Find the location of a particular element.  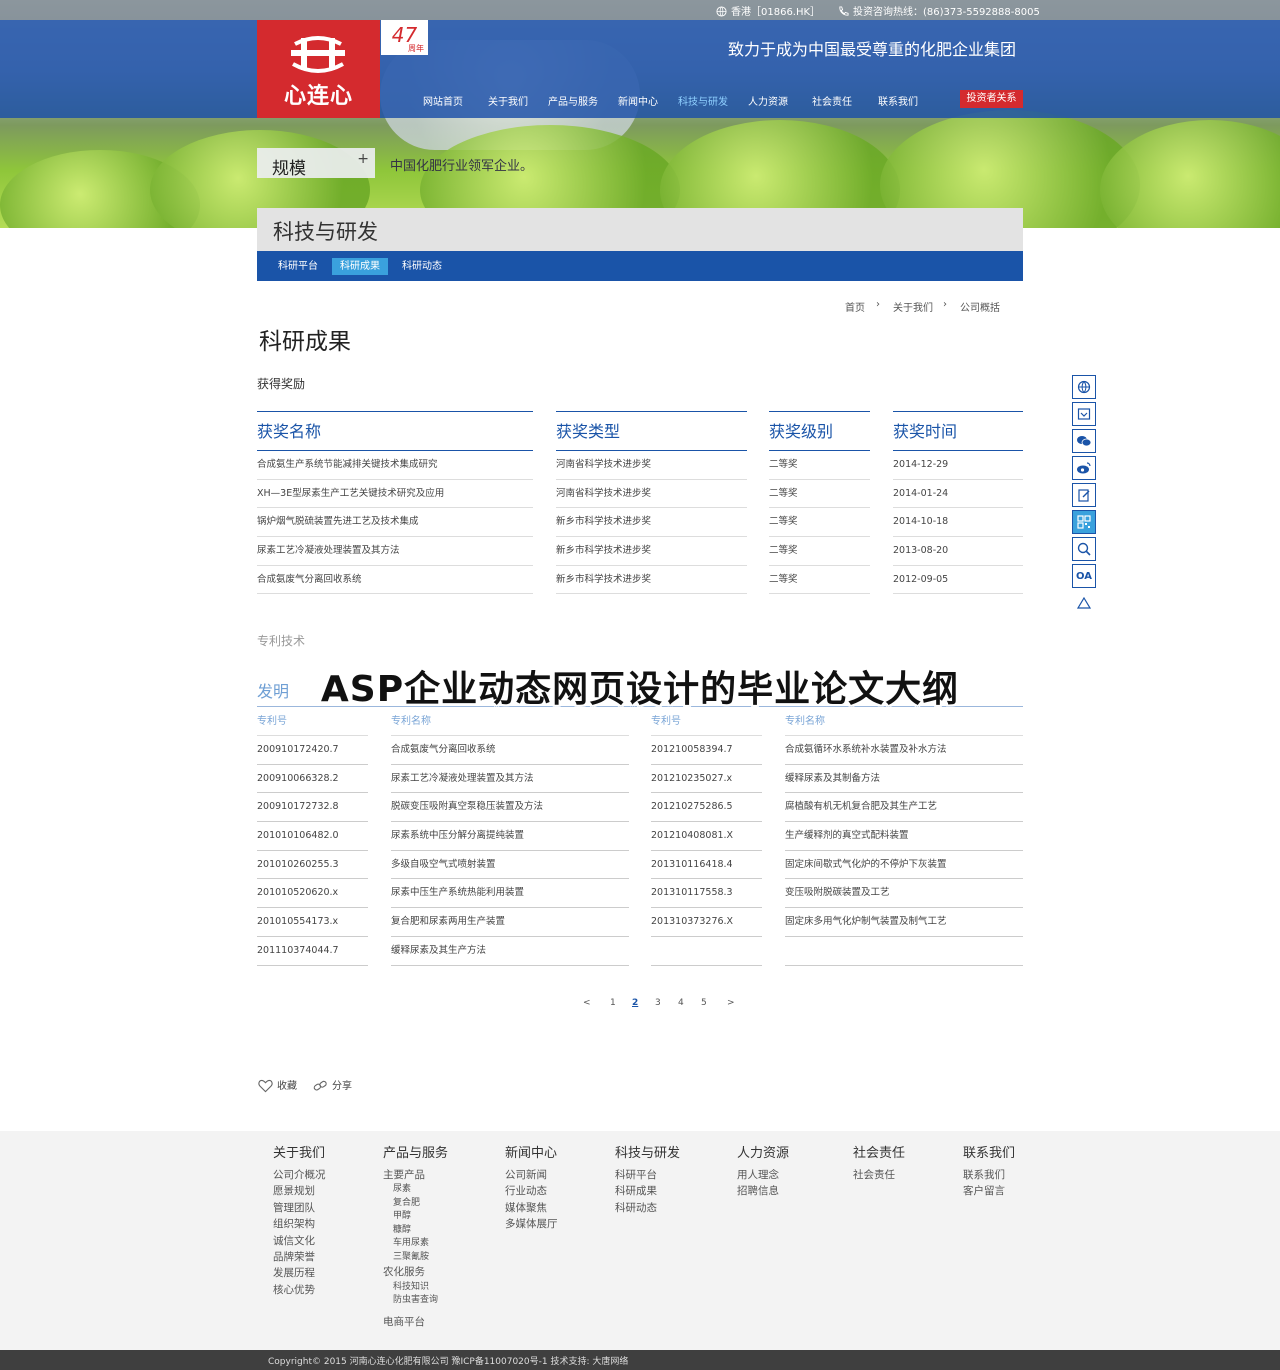

footer-column-title: 人力资源 is located at coordinates (763, 1151).